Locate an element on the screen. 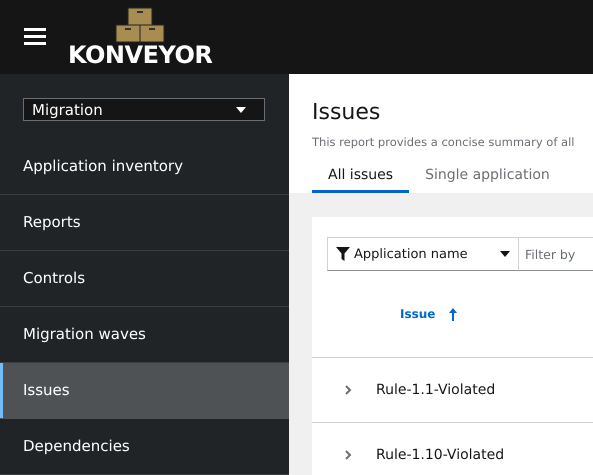 The width and height of the screenshot is (593, 475). table-cell: Rule-1.1-Violated is located at coordinates (436, 390).